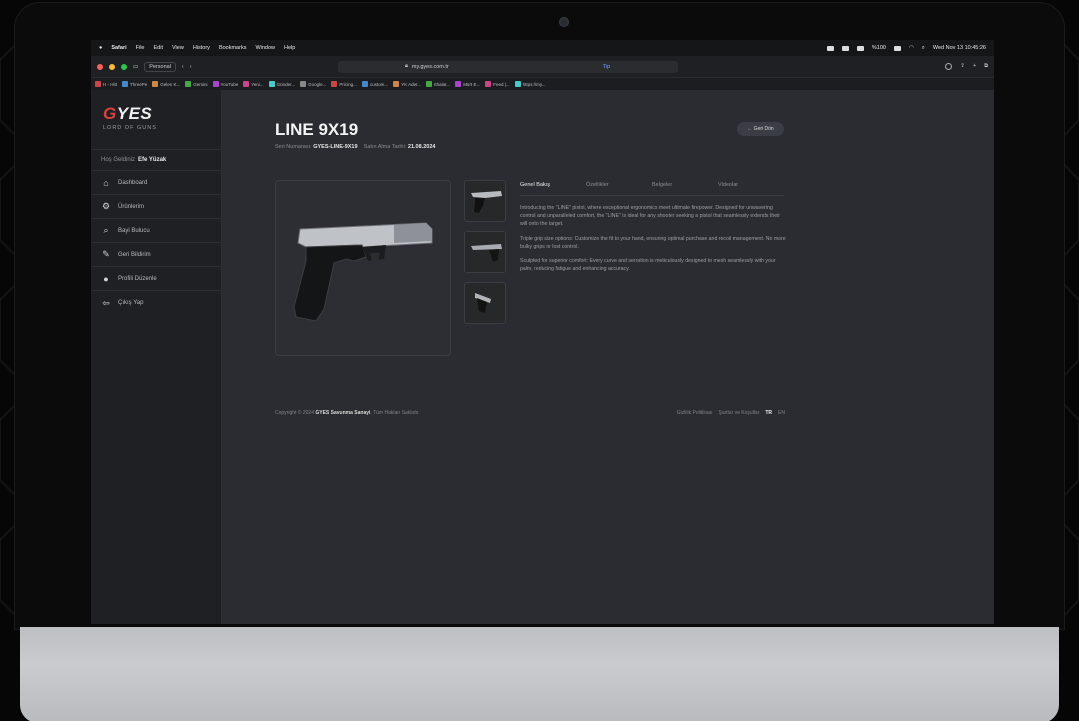 Image resolution: width=1079 pixels, height=721 pixels. I want to click on product-main-image, so click(363, 268).